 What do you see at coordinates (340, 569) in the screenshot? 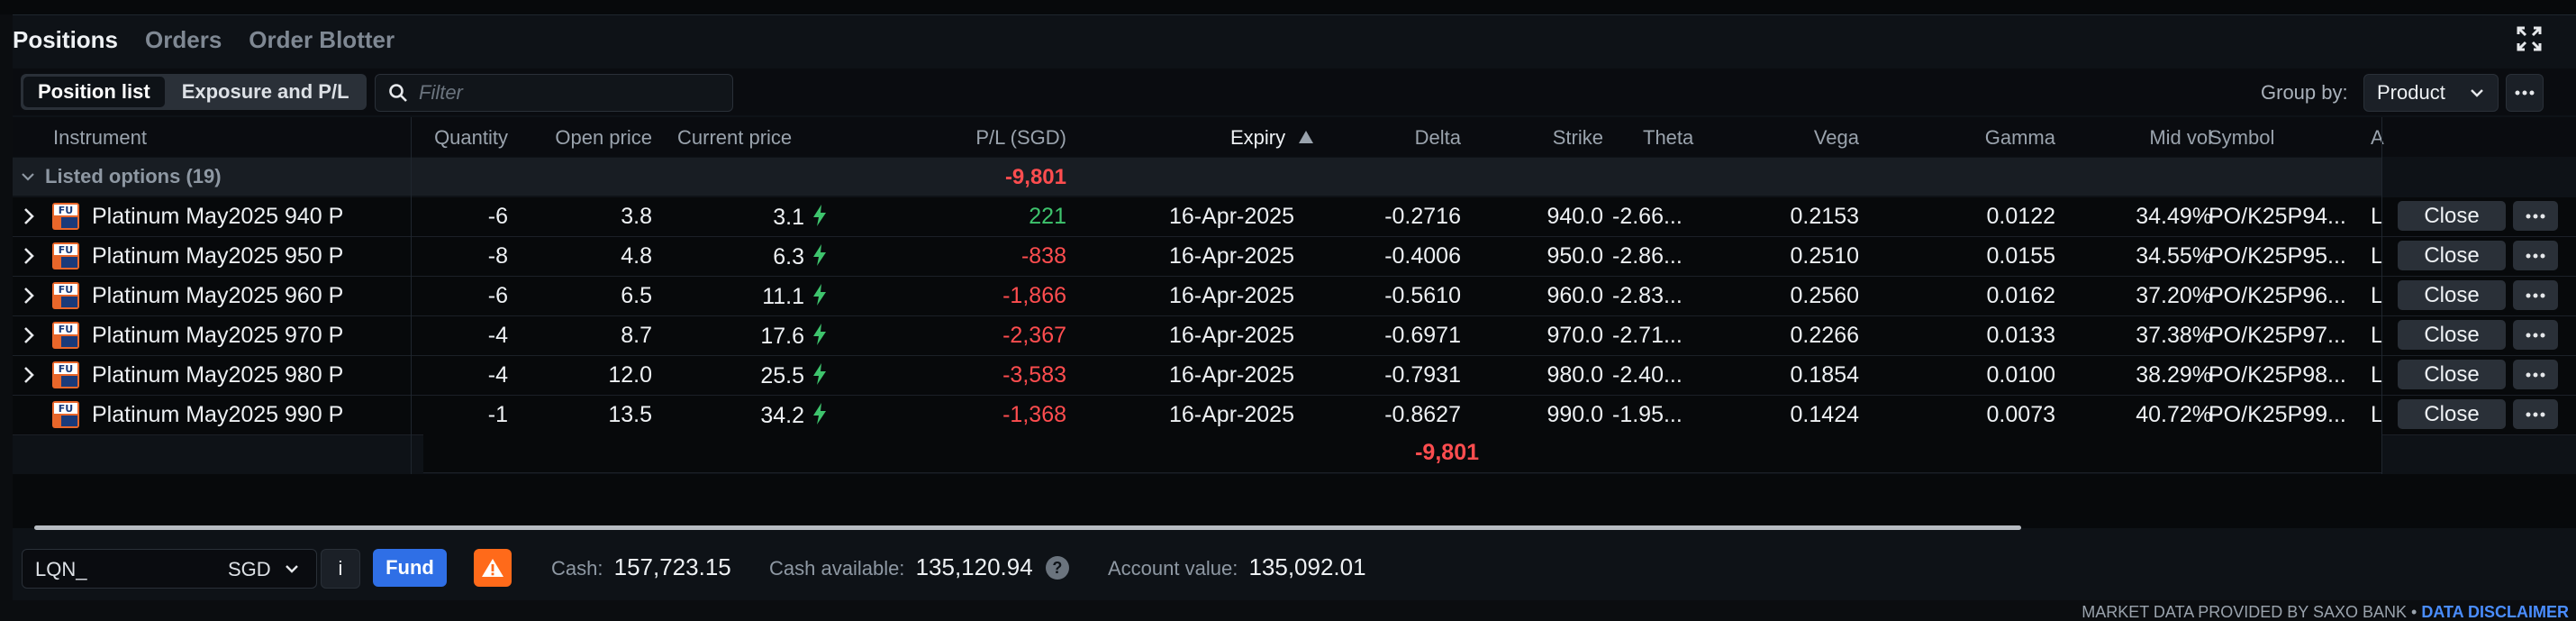
I see `account-info-button: i` at bounding box center [340, 569].